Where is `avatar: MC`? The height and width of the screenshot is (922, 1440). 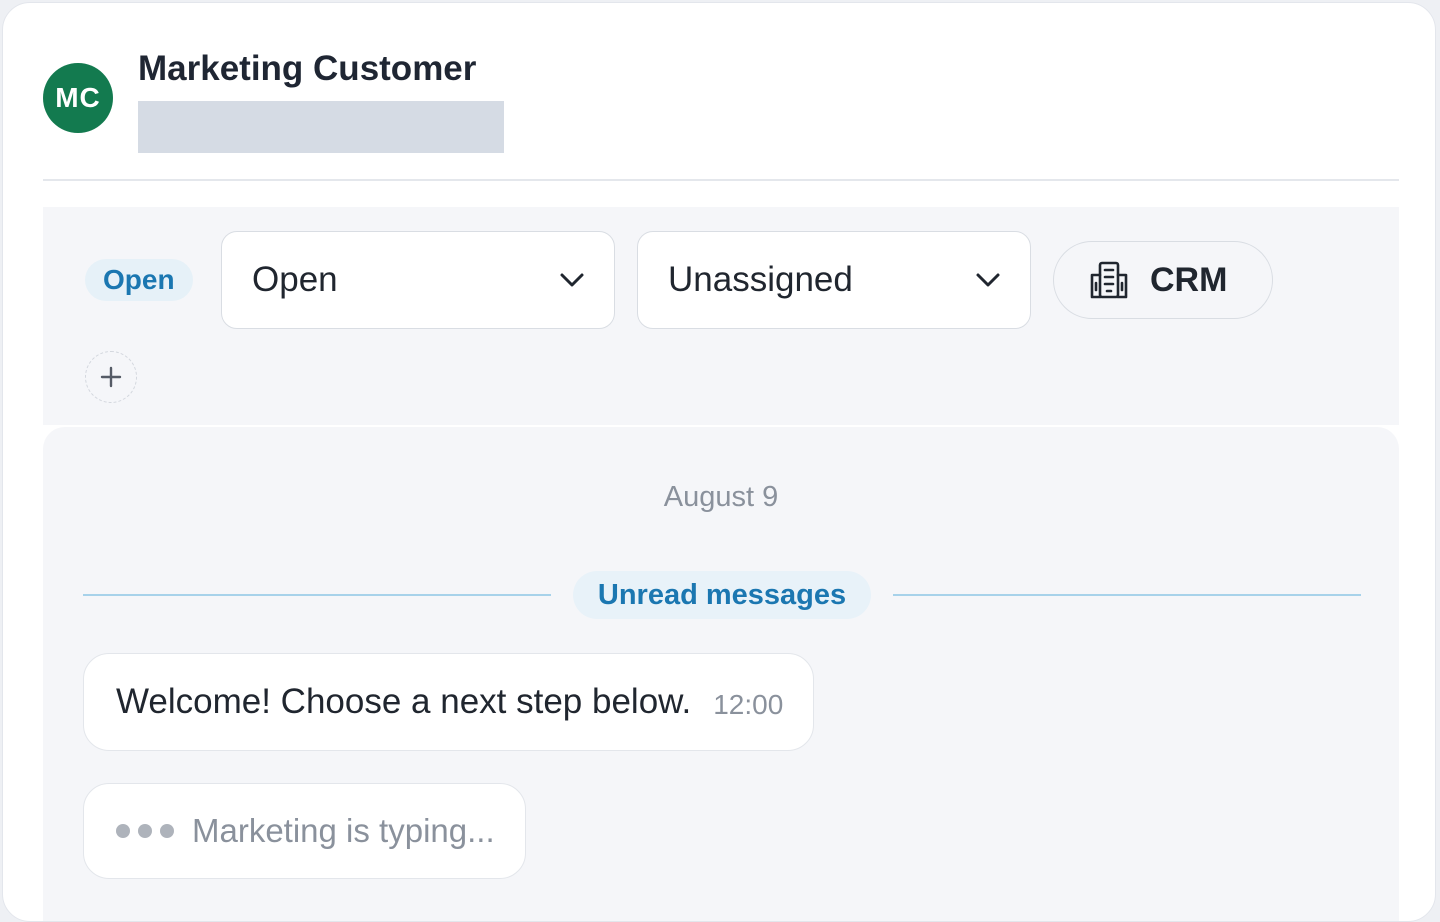 avatar: MC is located at coordinates (78, 98).